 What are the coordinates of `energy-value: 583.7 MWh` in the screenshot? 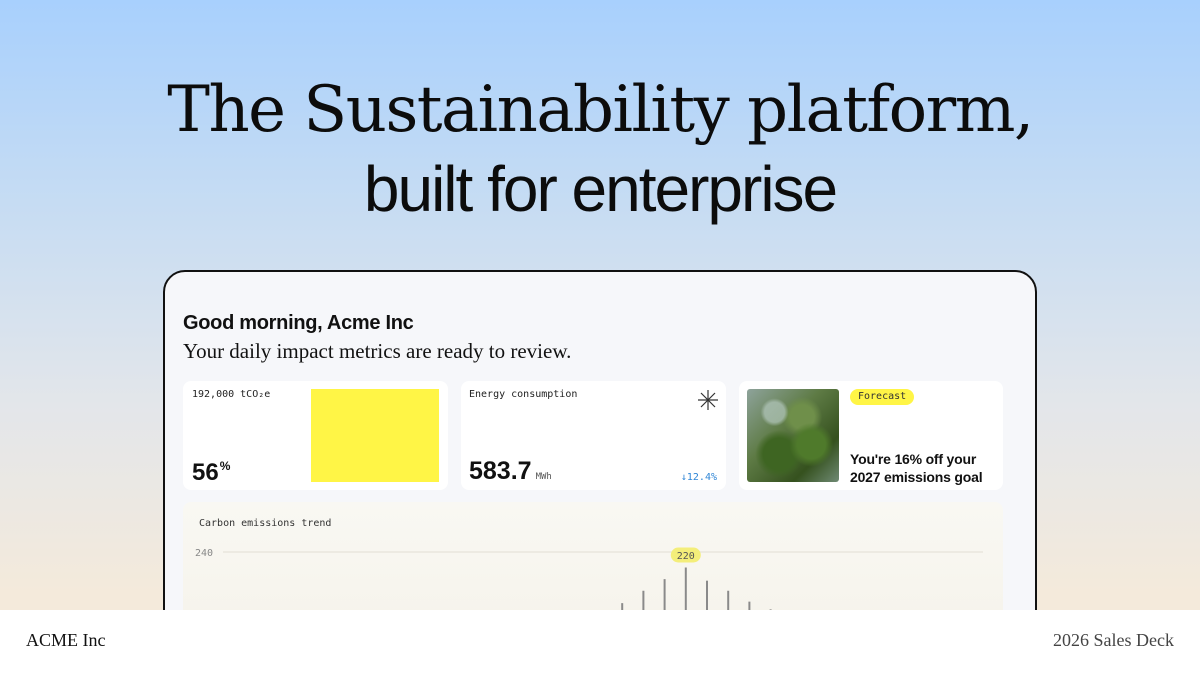 It's located at (510, 471).